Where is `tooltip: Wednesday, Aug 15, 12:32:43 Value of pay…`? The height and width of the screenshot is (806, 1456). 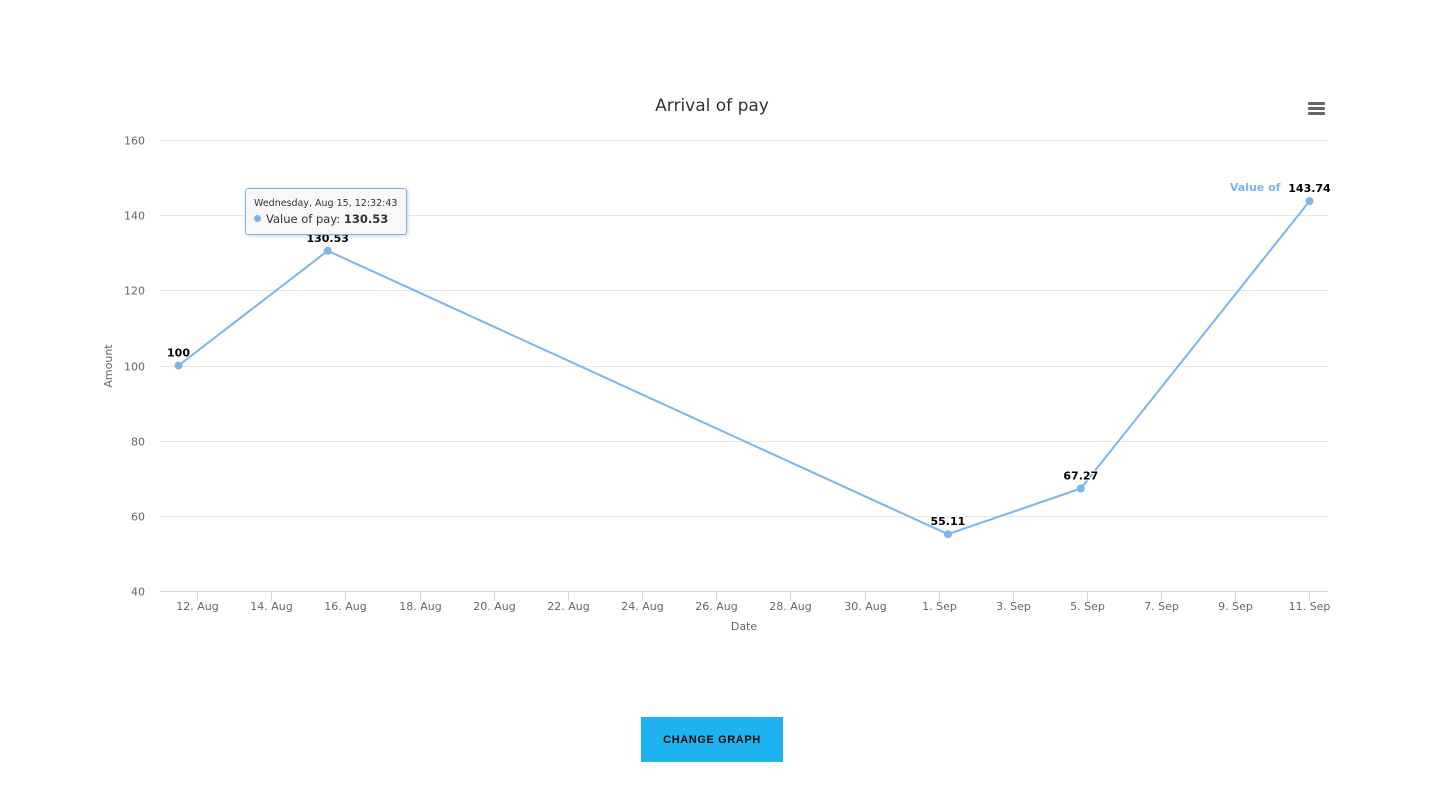 tooltip: Wednesday, Aug 15, 12:32:43 Value of pay… is located at coordinates (326, 211).